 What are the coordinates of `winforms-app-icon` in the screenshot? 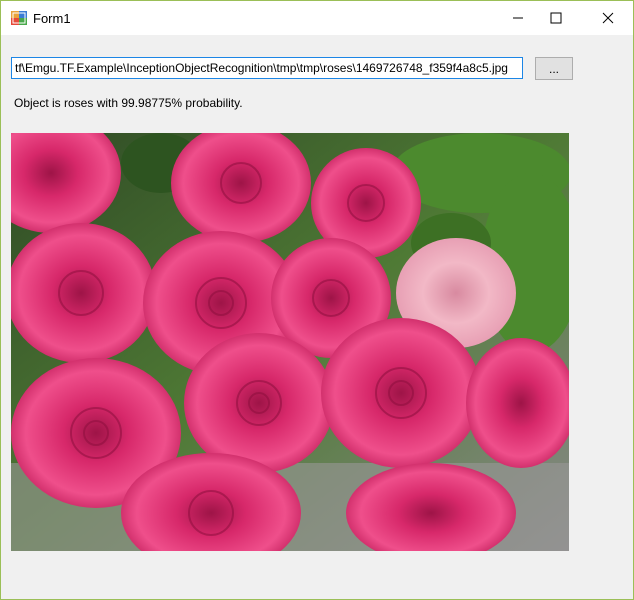 It's located at (19, 18).